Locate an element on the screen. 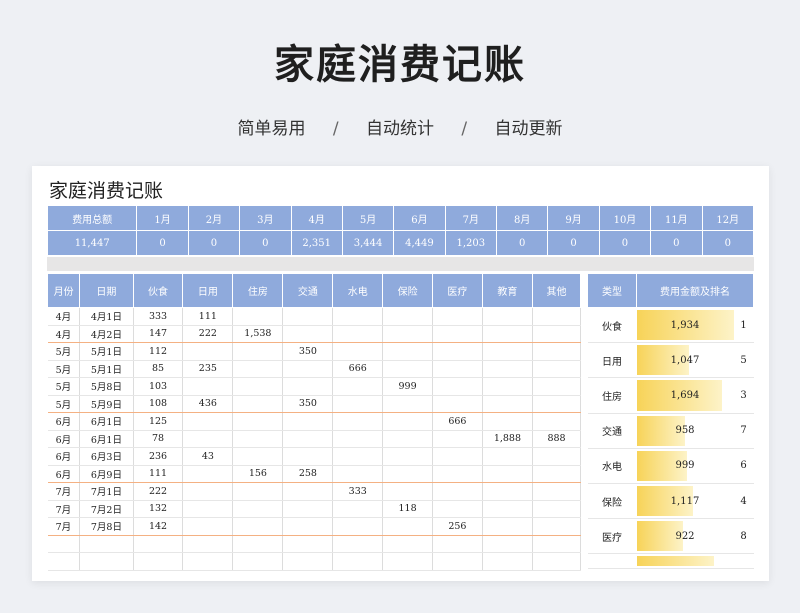 The image size is (800, 613). table-row: 4月 4月1日 333 111 is located at coordinates (314, 316).